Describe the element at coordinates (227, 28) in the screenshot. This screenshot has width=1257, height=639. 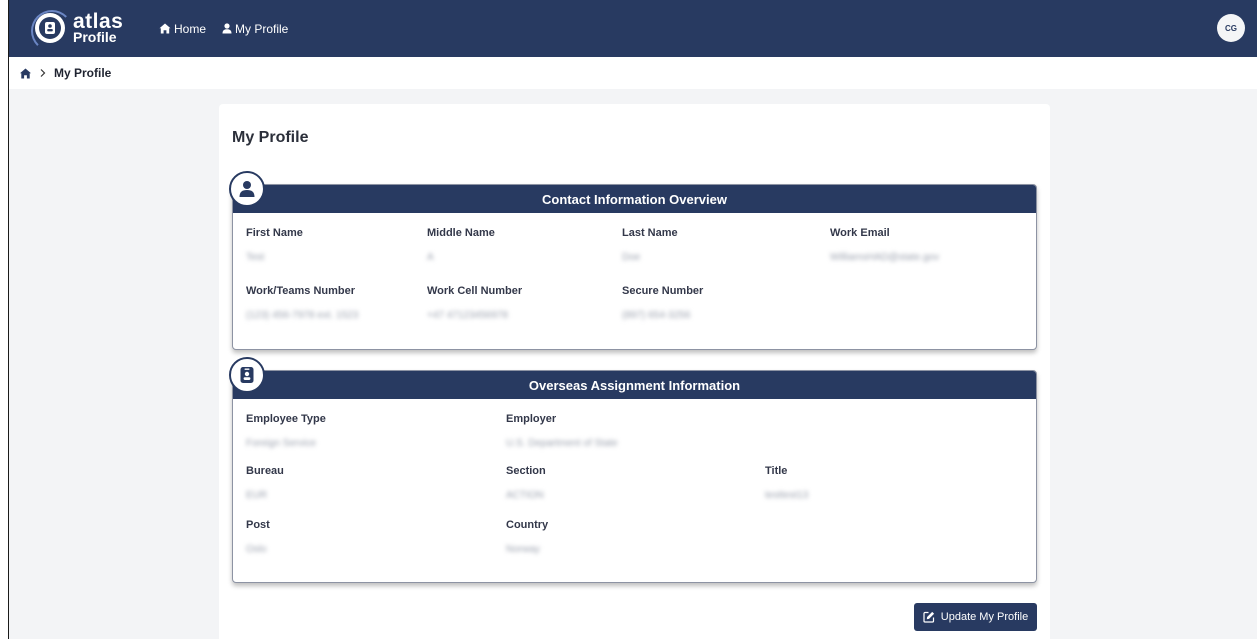
I see `user-icon` at that location.